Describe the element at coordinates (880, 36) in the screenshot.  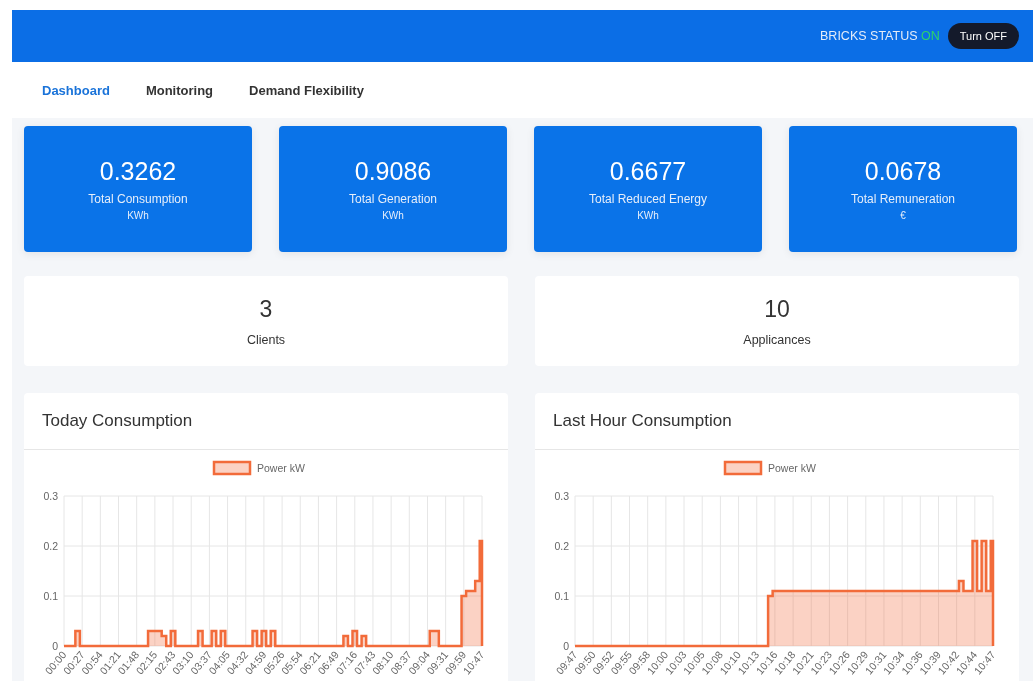
I see `status-text: BRICKS STATUS ON` at that location.